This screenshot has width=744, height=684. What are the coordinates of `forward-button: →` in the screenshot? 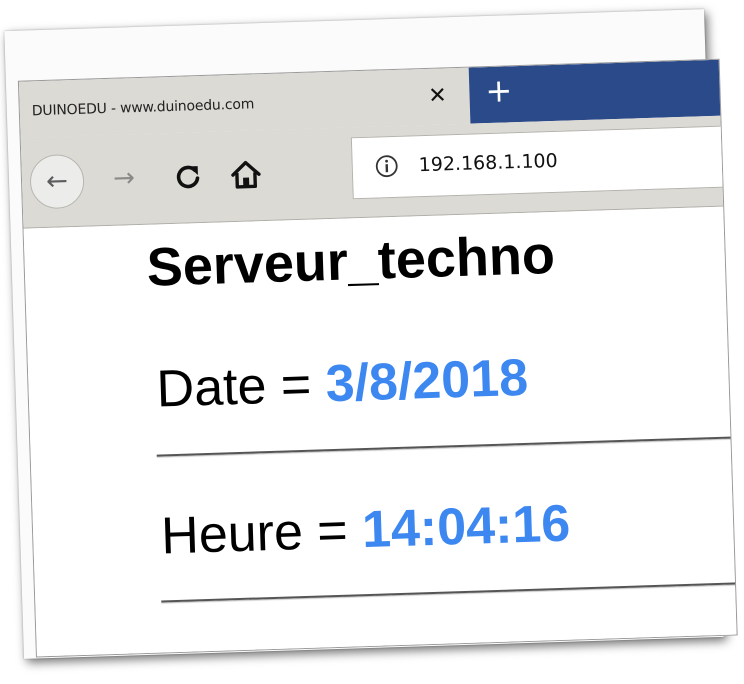 It's located at (123, 178).